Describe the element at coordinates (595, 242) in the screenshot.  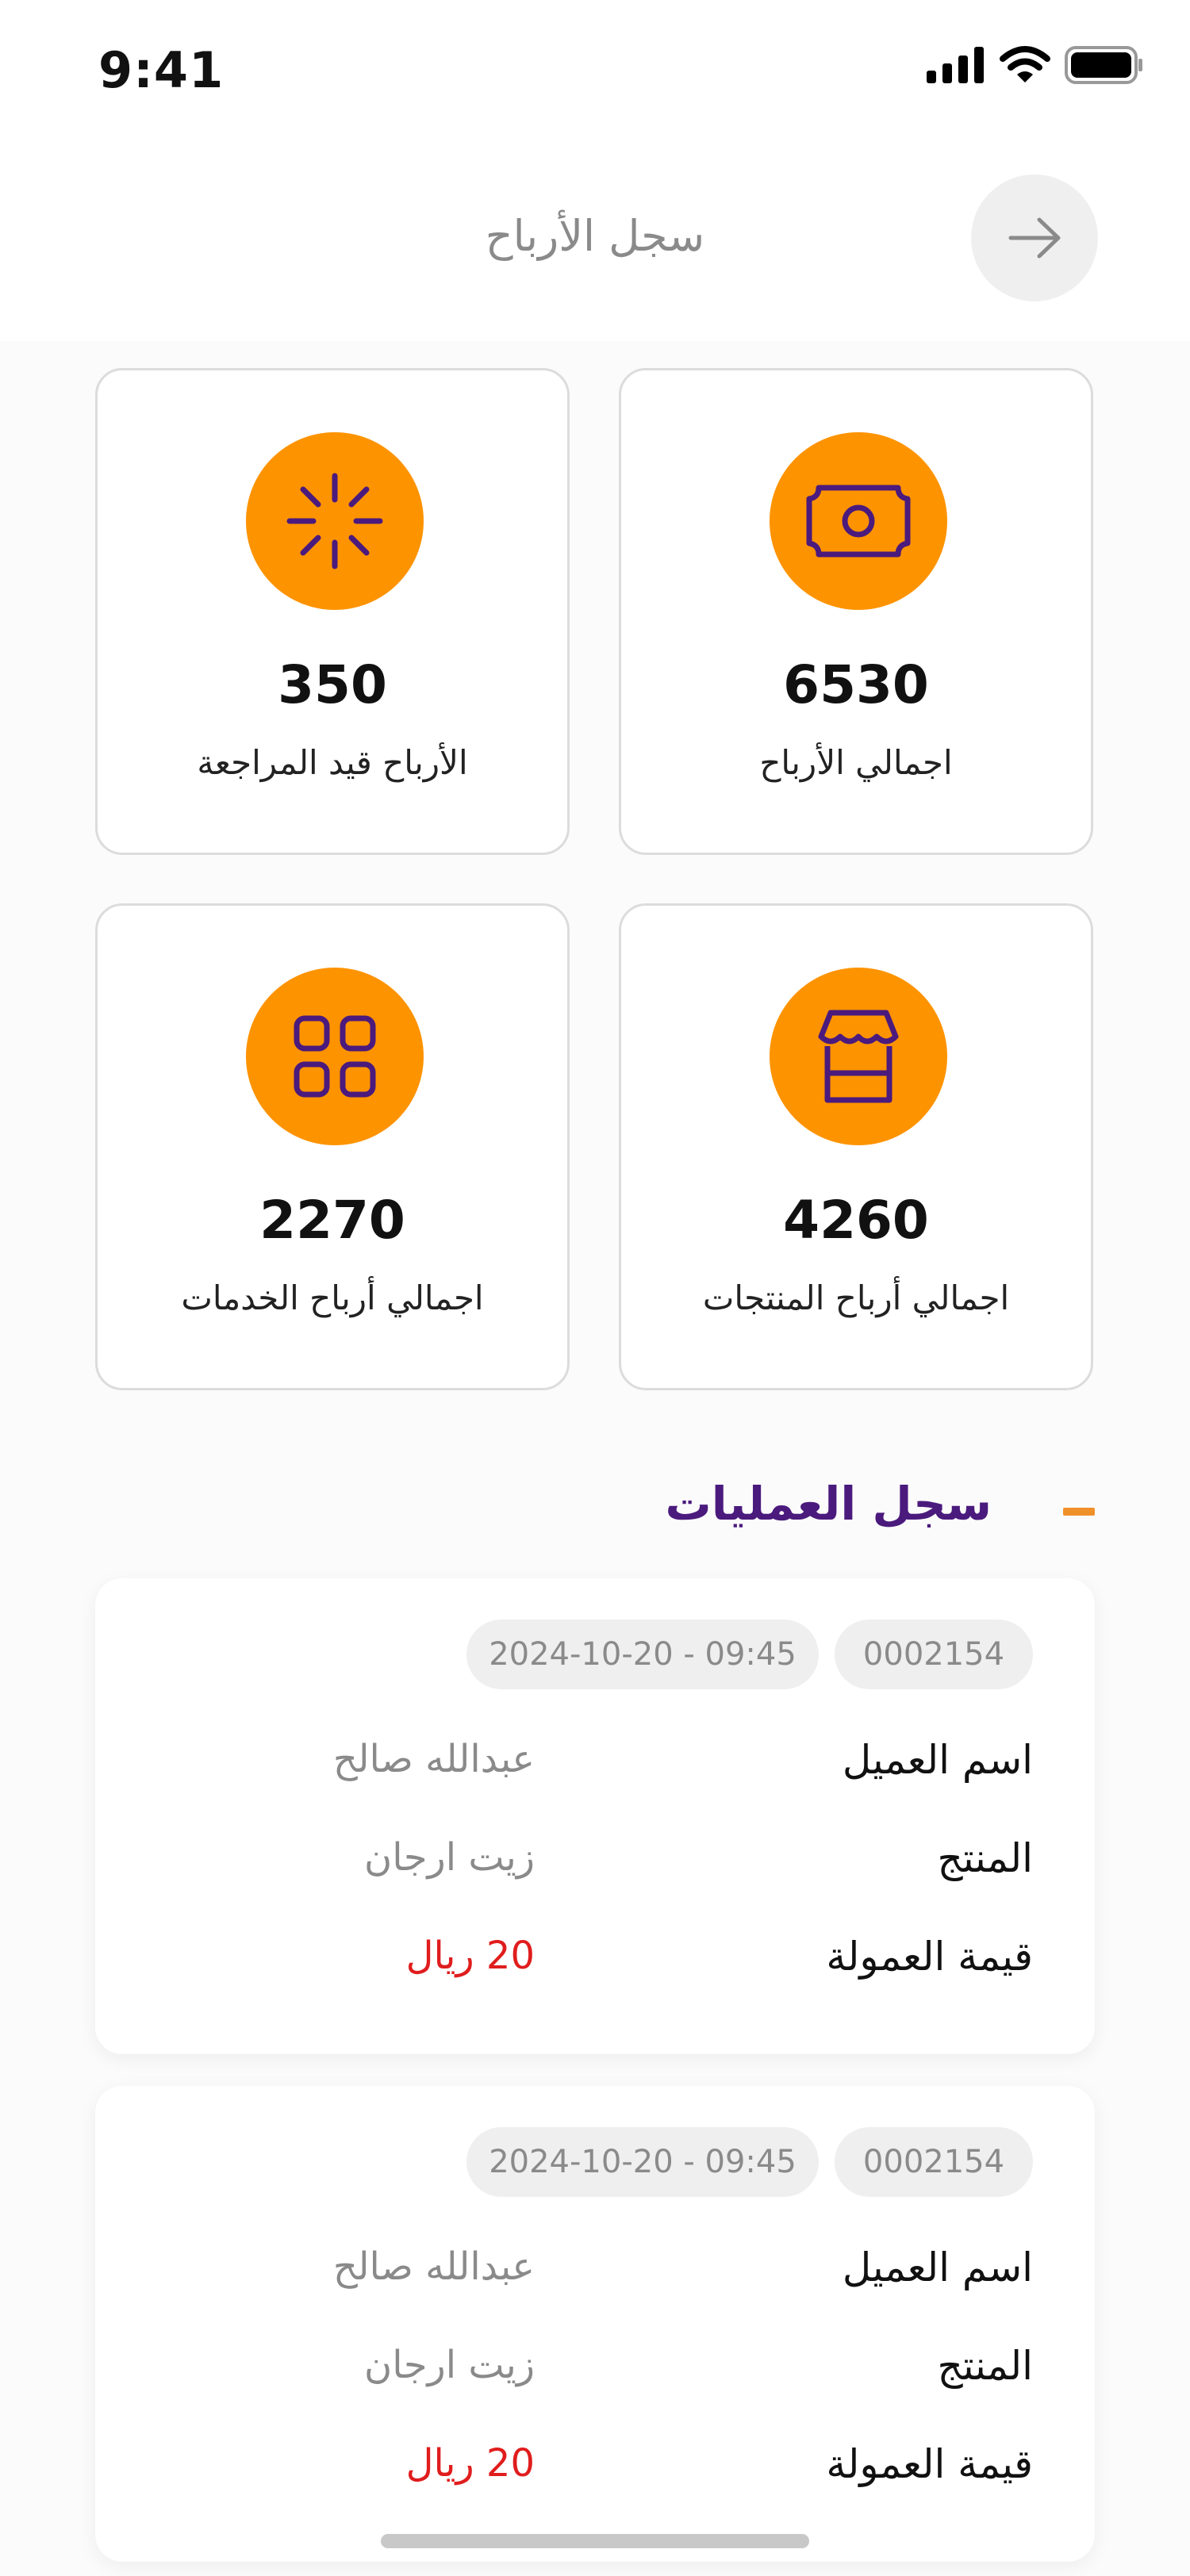
I see `page-header: سجل الأرباح` at that location.